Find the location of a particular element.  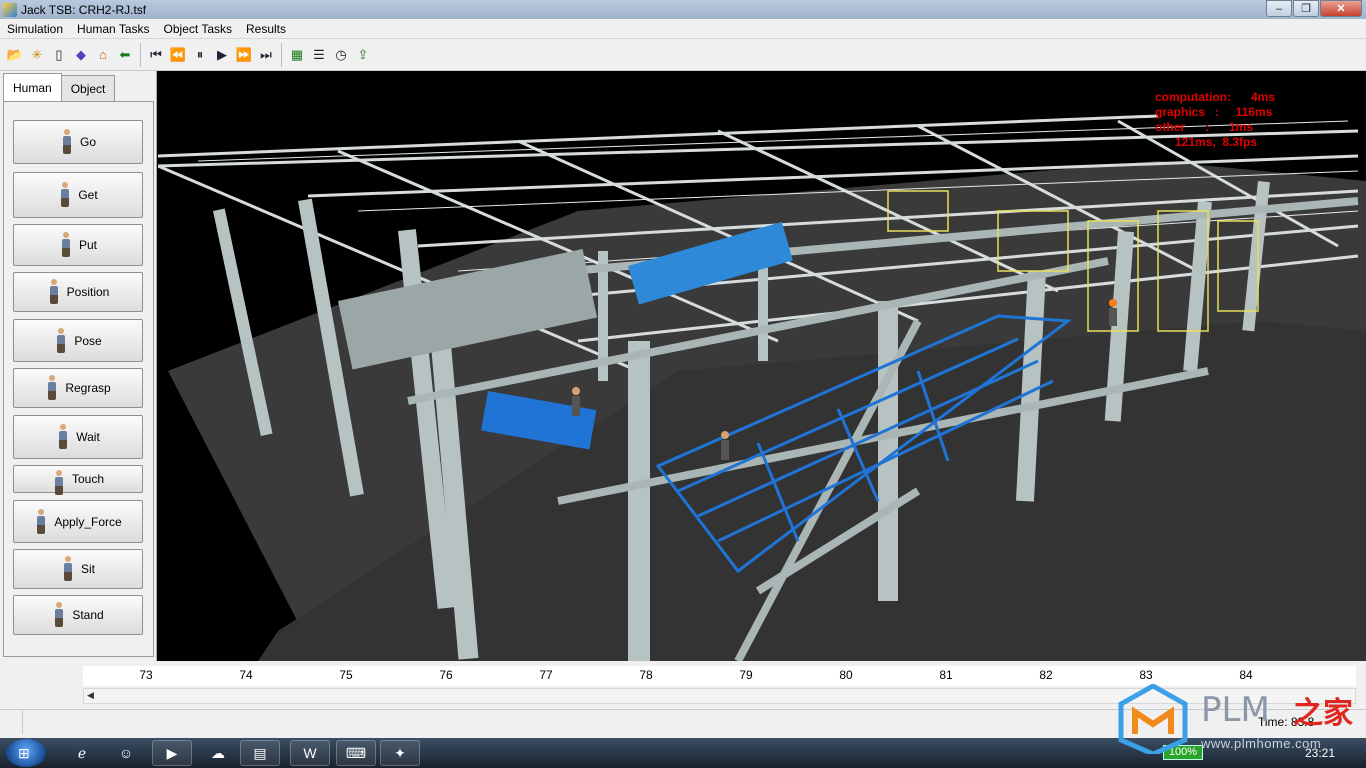

menu-human-tasks: Human Tasks is located at coordinates (113, 29).